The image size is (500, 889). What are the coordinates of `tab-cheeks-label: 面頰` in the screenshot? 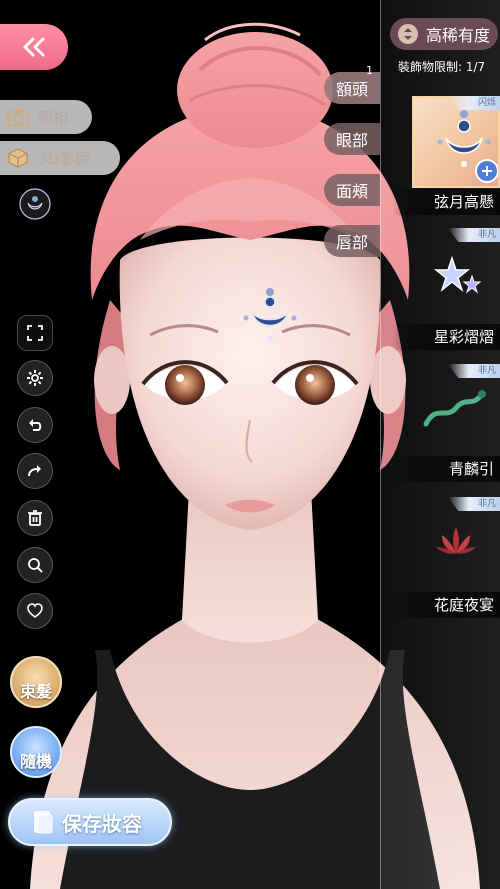 It's located at (351, 191).